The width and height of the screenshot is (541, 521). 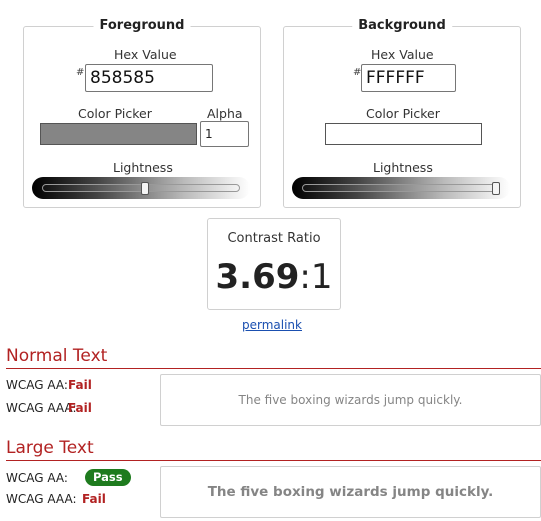 What do you see at coordinates (403, 134) in the screenshot?
I see `background-color-picker` at bounding box center [403, 134].